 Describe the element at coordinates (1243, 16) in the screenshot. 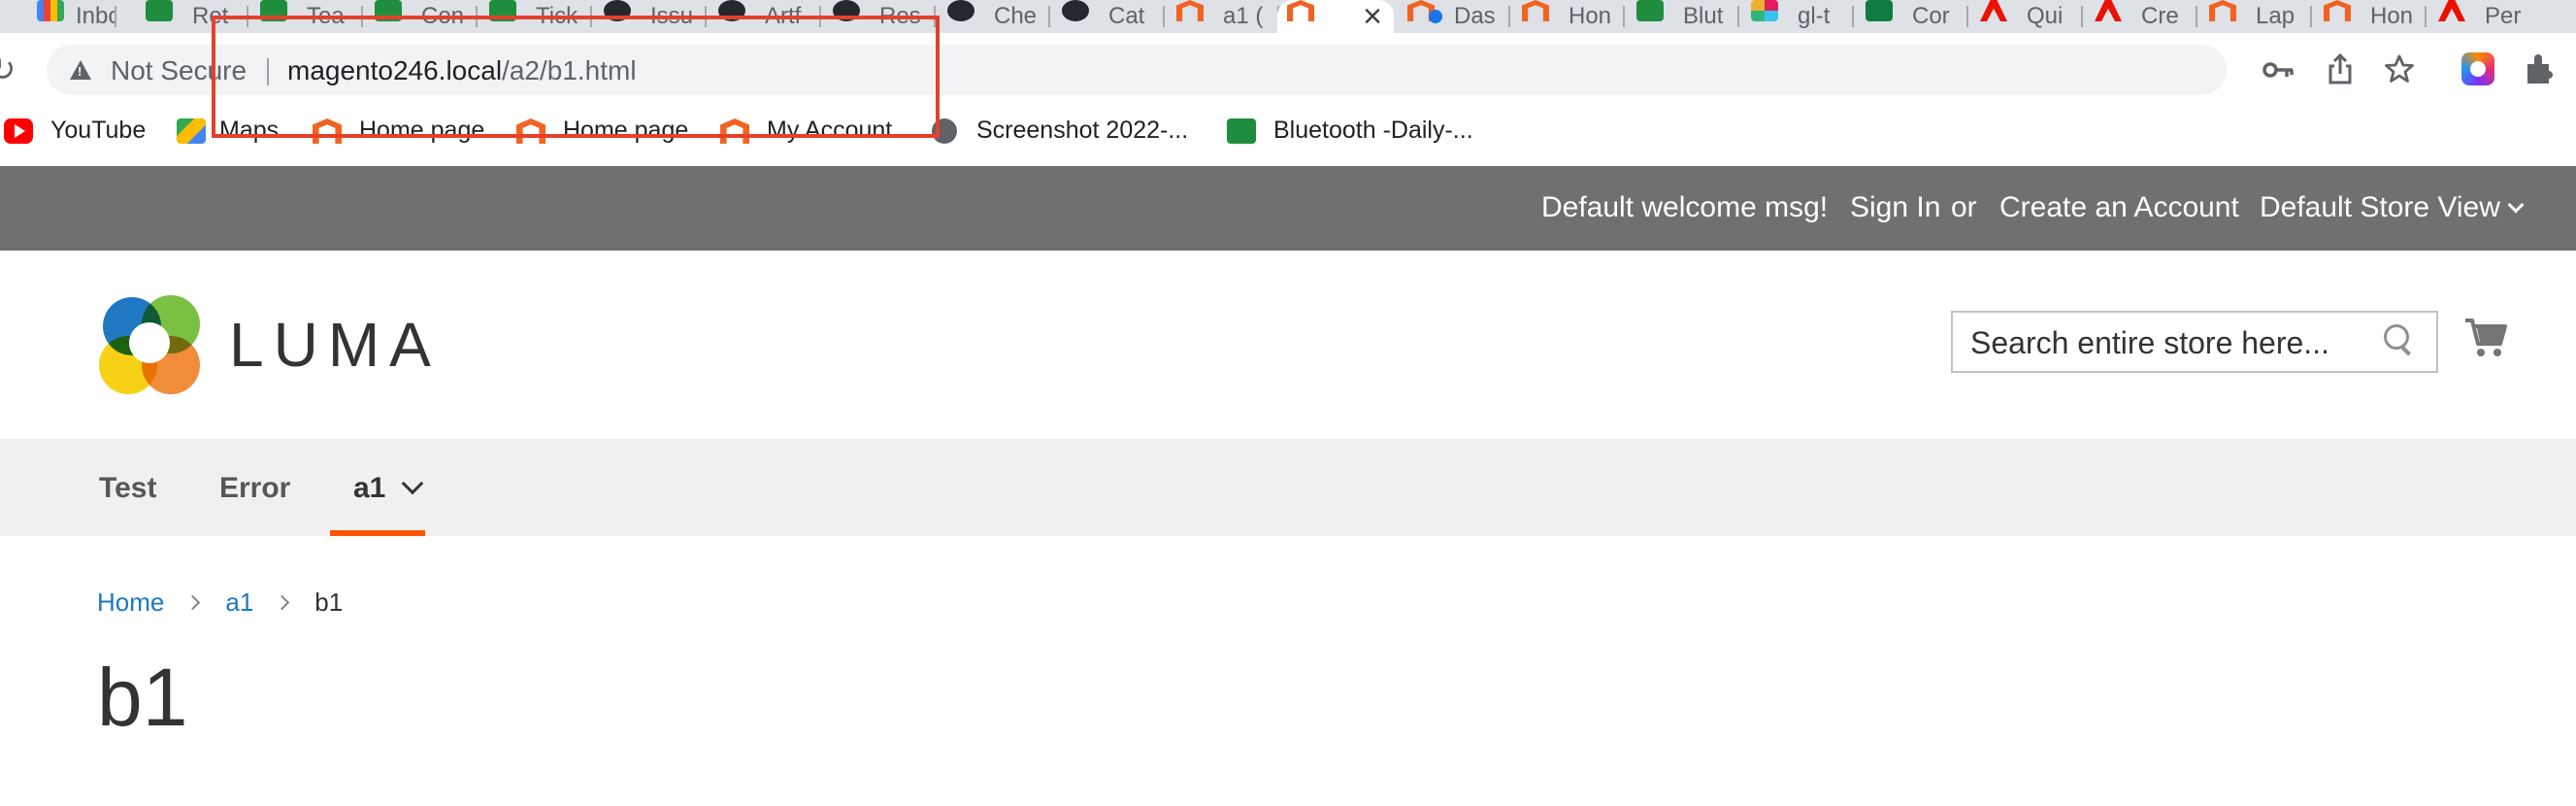

I see `tab-label: a1 (` at that location.